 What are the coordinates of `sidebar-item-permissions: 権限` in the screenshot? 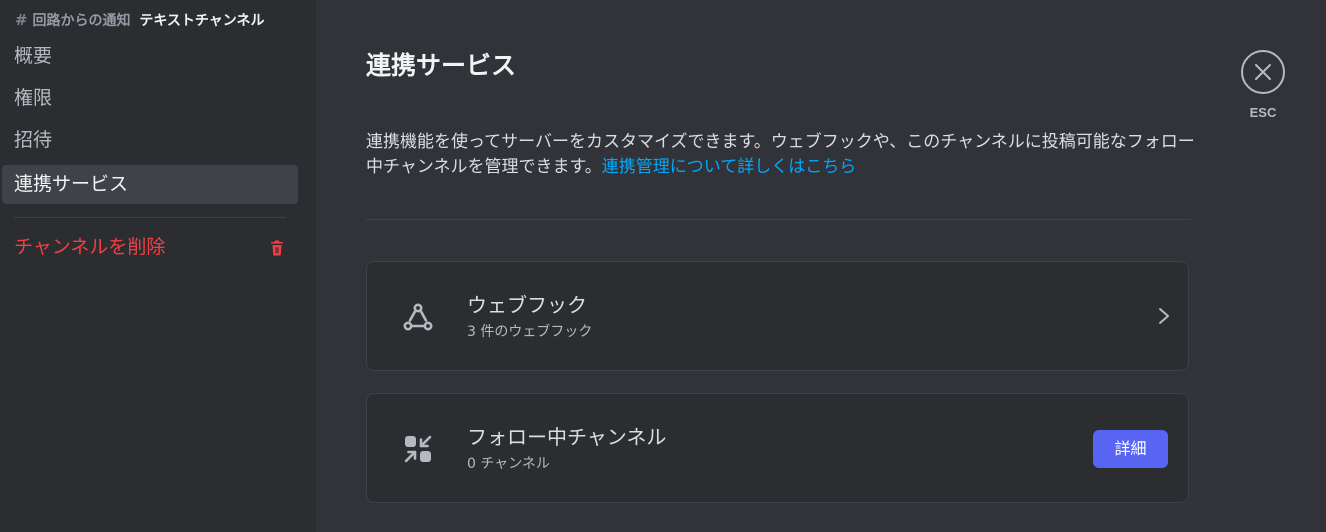 It's located at (150, 98).